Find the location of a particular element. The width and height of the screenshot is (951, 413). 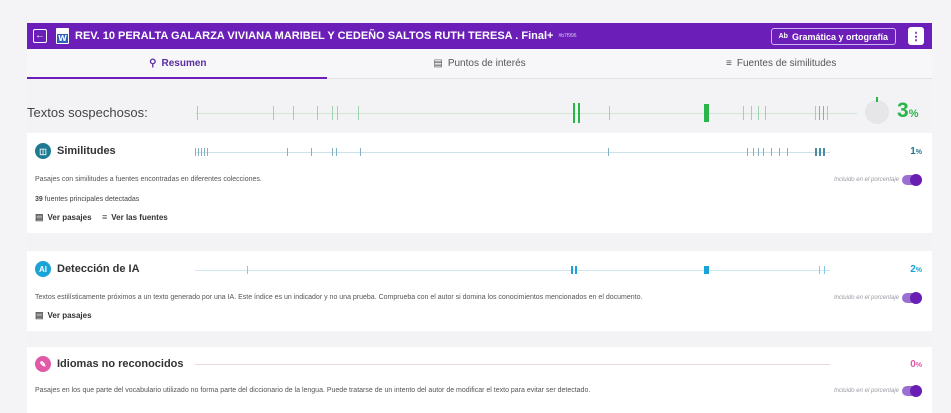

similitudes-include-toggle is located at coordinates (912, 180).